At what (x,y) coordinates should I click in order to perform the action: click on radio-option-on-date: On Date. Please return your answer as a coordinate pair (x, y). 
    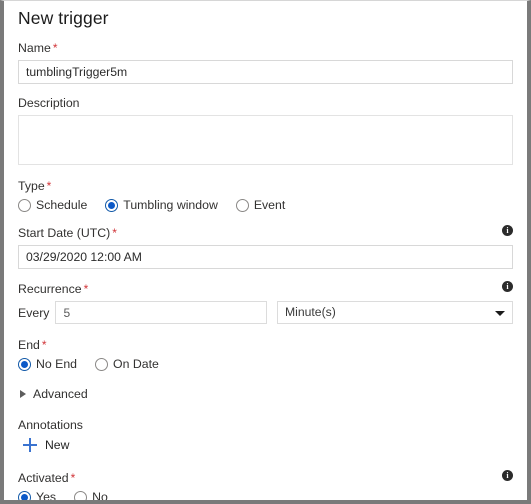
    Looking at the image, I should click on (127, 364).